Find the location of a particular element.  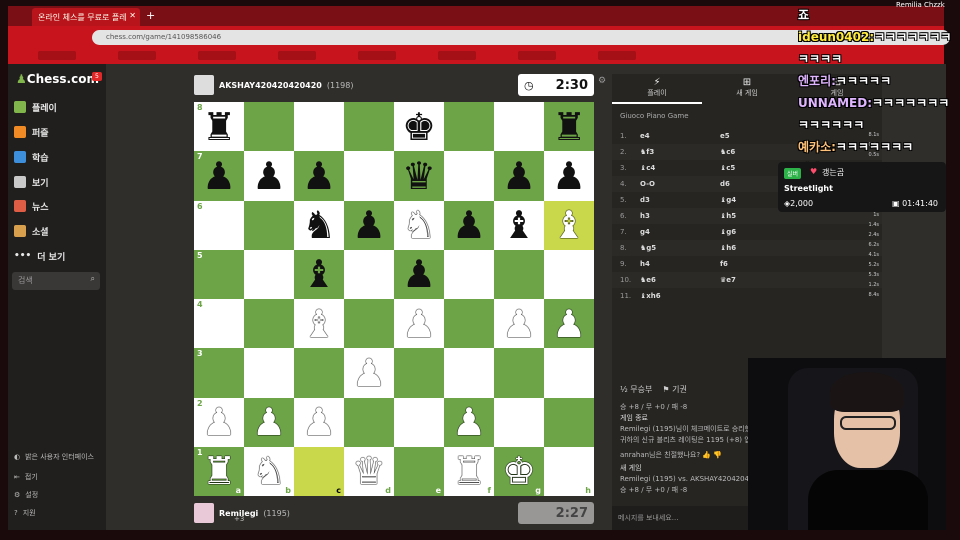

square-e7: ♛ is located at coordinates (419, 176).